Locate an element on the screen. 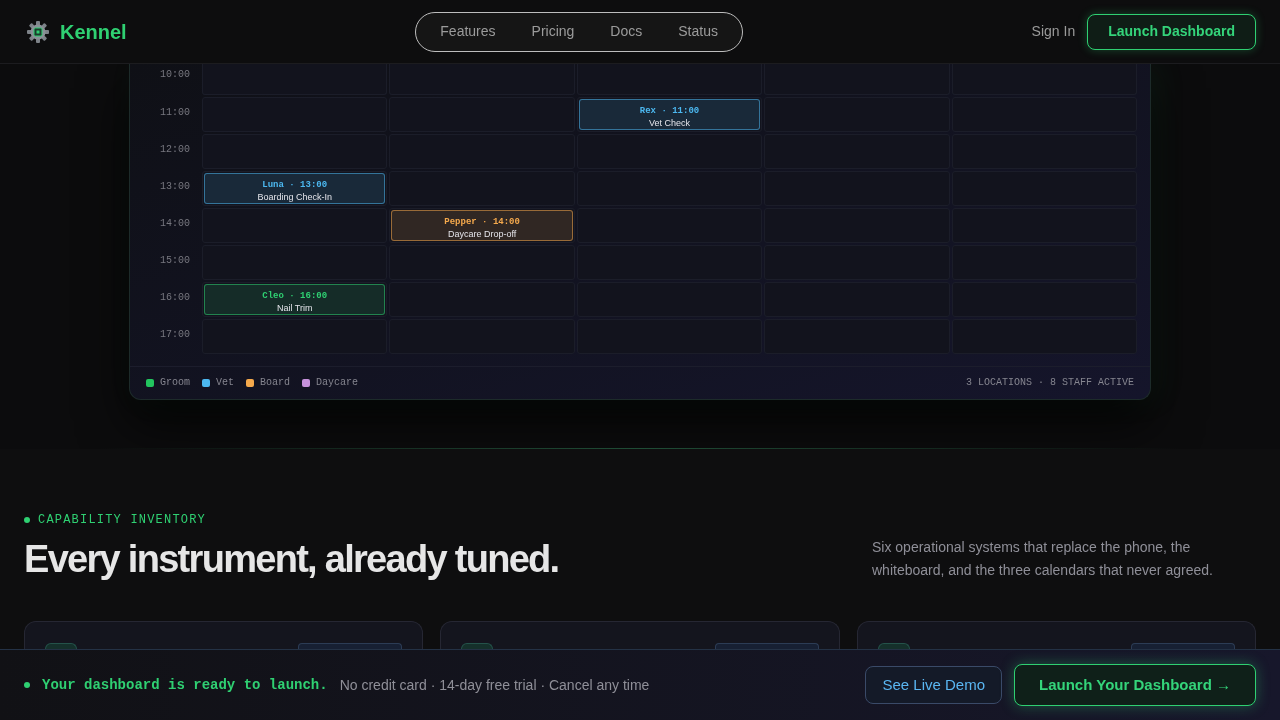 The height and width of the screenshot is (720, 1280). appointment-service: Nail Trim is located at coordinates (294, 308).